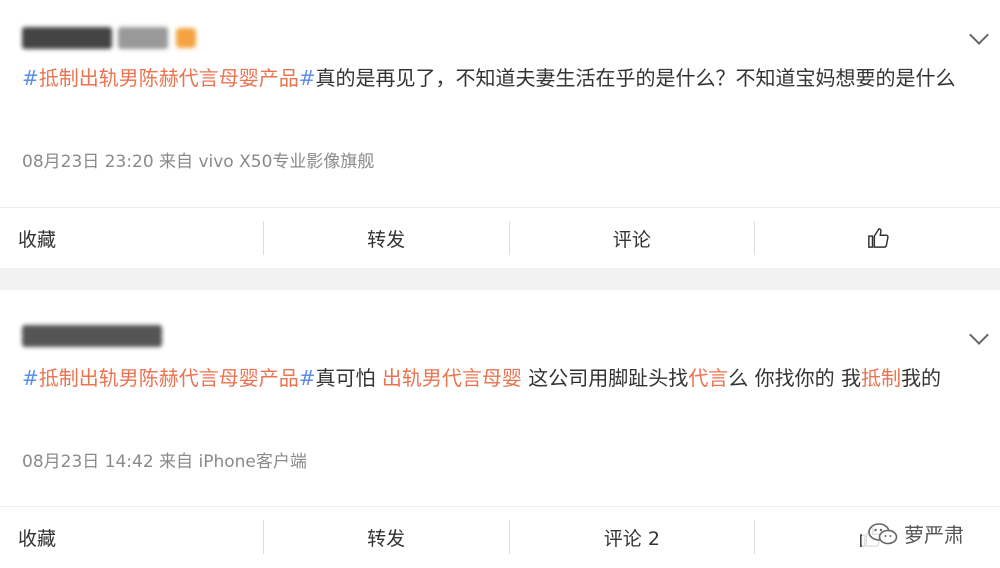 This screenshot has width=1000, height=568. What do you see at coordinates (500, 279) in the screenshot?
I see `post-separator` at bounding box center [500, 279].